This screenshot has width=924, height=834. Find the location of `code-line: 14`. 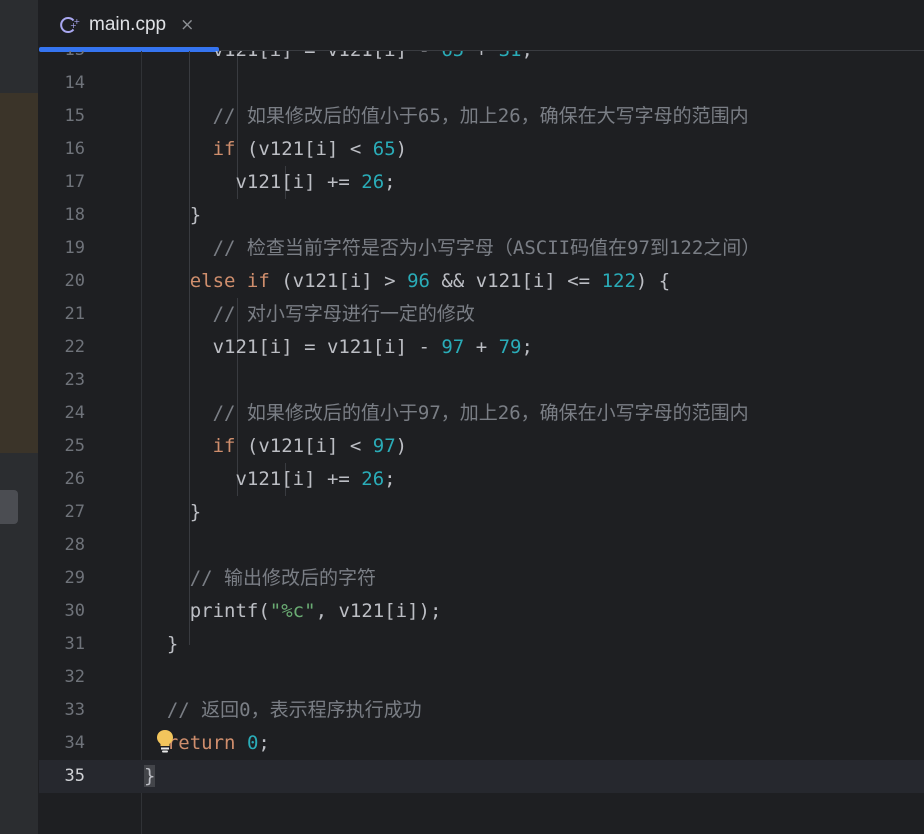

code-line: 14 is located at coordinates (481, 83).